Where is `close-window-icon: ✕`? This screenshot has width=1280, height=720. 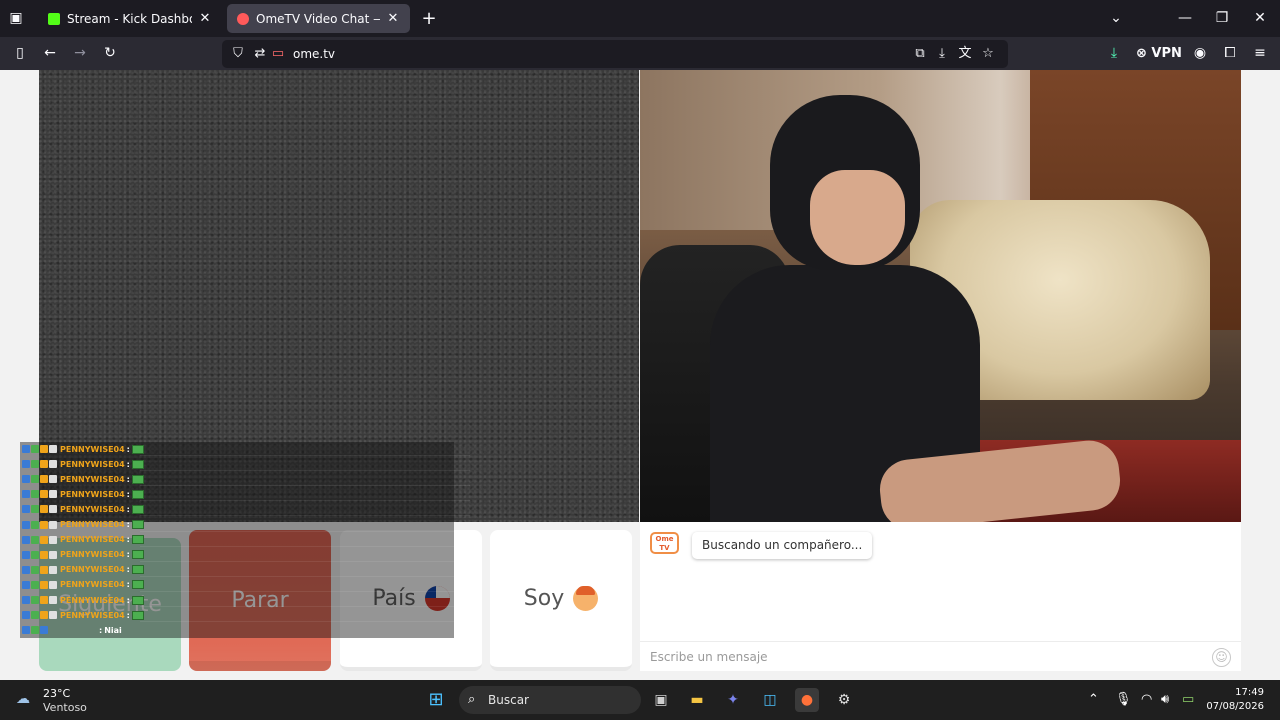
close-window-icon: ✕ is located at coordinates (1260, 18).